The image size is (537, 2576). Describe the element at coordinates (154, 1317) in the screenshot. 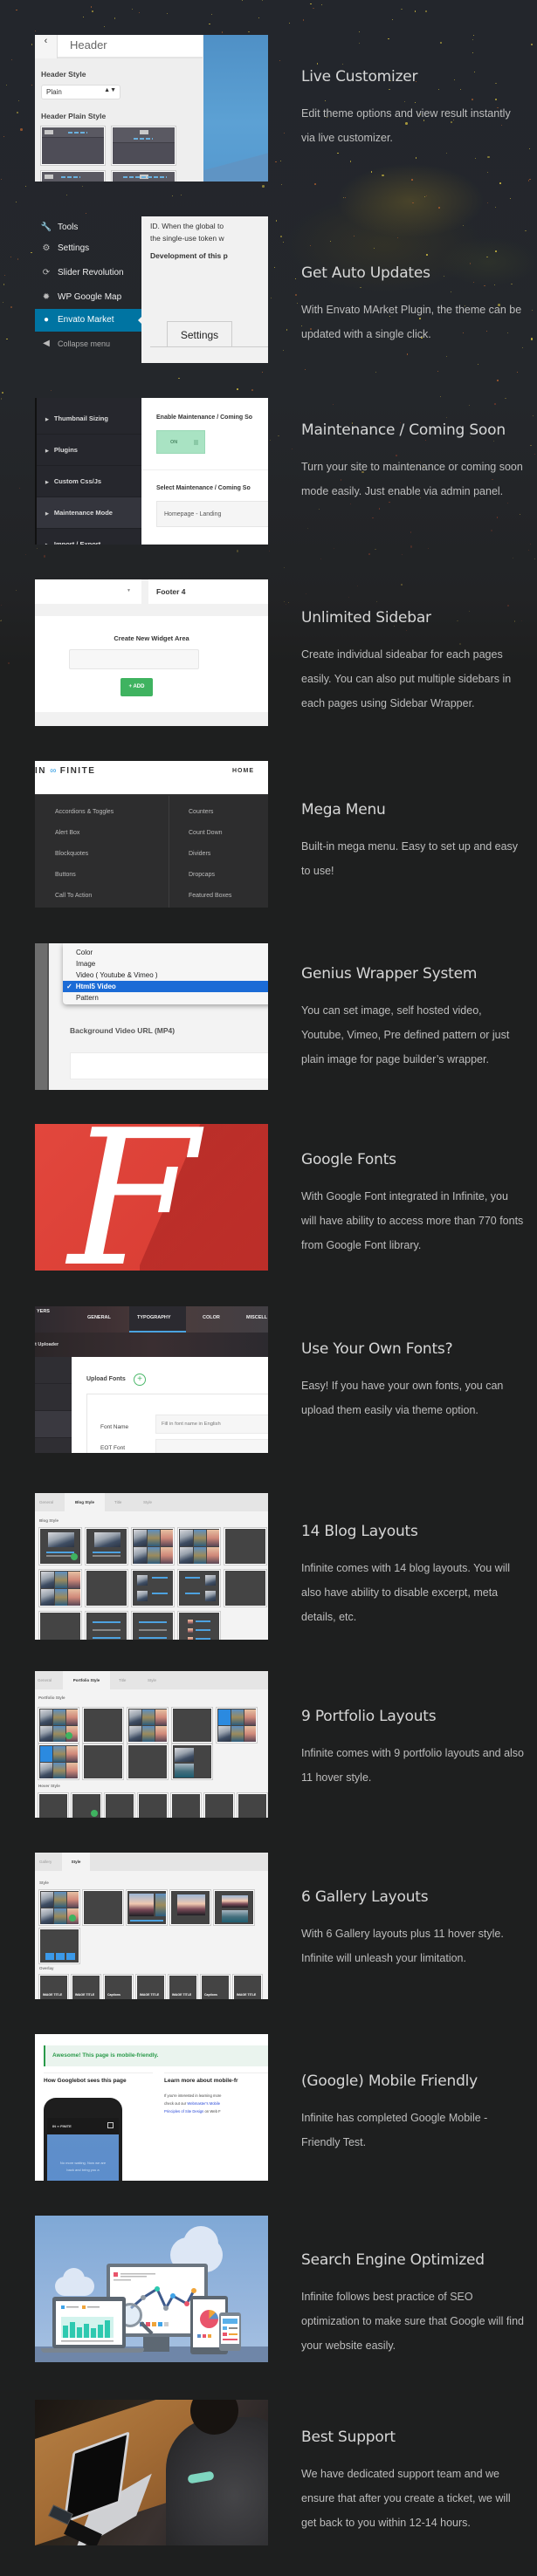

I see `options-tab: TYPOGRAPHY` at that location.